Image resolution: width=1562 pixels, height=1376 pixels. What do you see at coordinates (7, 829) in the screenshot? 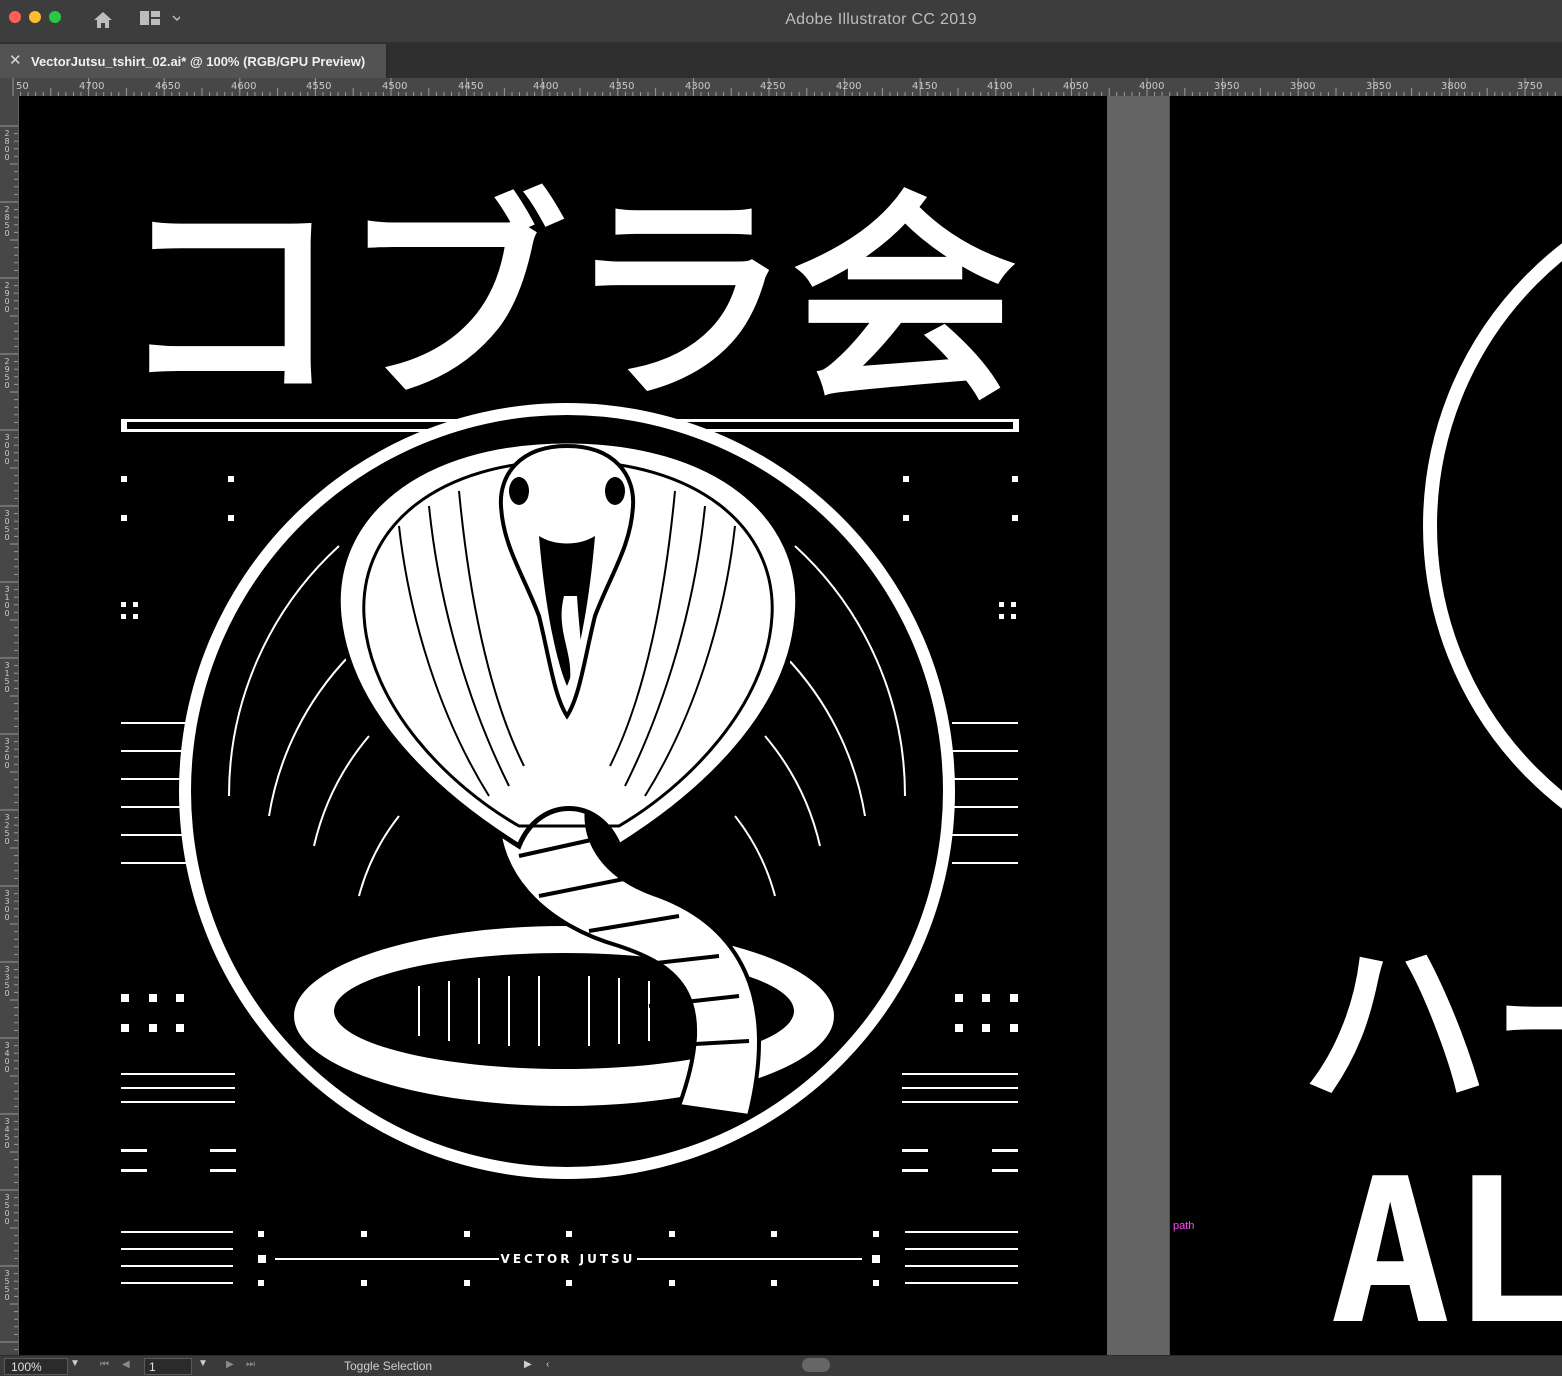
I see `ruler-label: 3250` at bounding box center [7, 829].